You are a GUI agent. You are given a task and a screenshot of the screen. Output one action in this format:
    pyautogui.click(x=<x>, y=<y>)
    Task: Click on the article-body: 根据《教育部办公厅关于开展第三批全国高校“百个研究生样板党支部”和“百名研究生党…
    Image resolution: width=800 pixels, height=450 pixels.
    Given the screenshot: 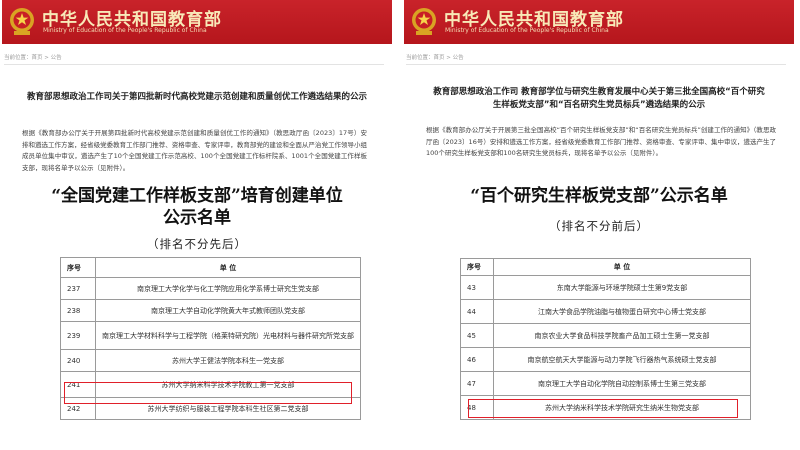 What is the action you would take?
    pyautogui.click(x=601, y=141)
    